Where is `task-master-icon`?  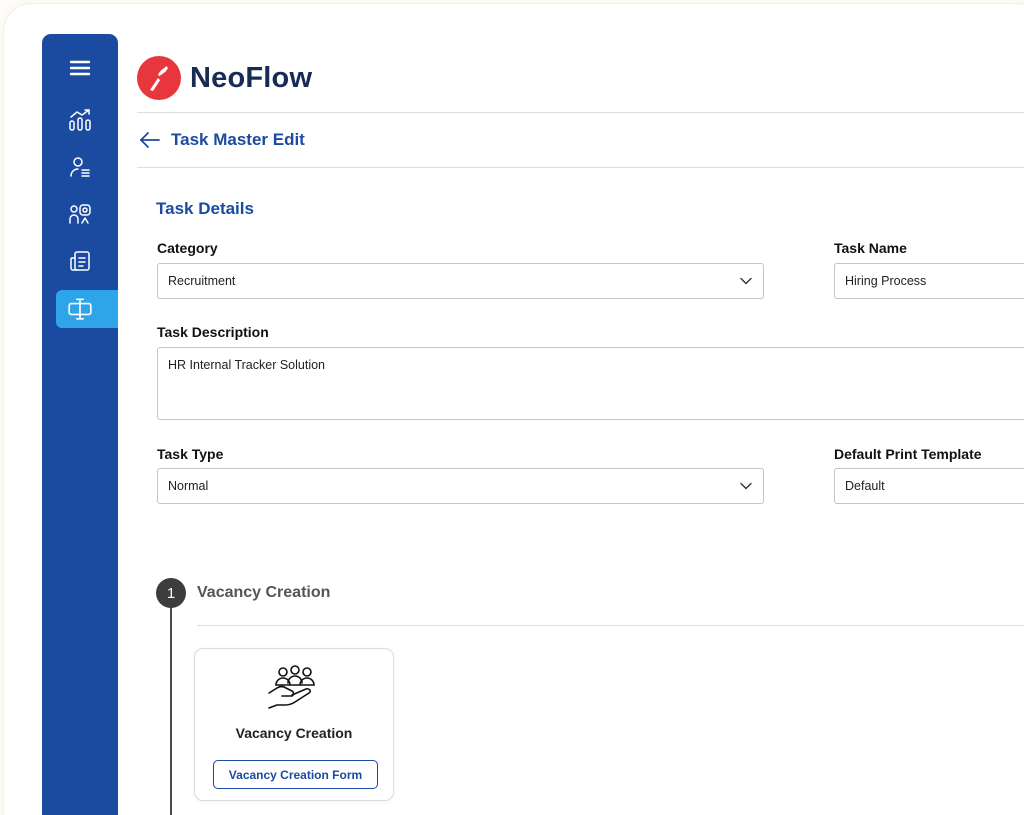
task-master-icon is located at coordinates (80, 309).